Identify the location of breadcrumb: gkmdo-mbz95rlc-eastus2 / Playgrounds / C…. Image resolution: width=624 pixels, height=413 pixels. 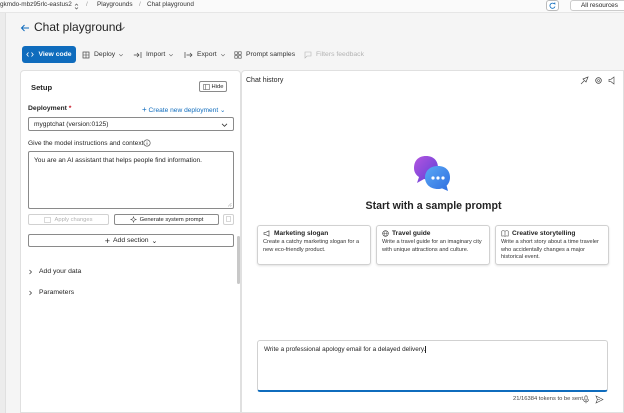
(312, 6).